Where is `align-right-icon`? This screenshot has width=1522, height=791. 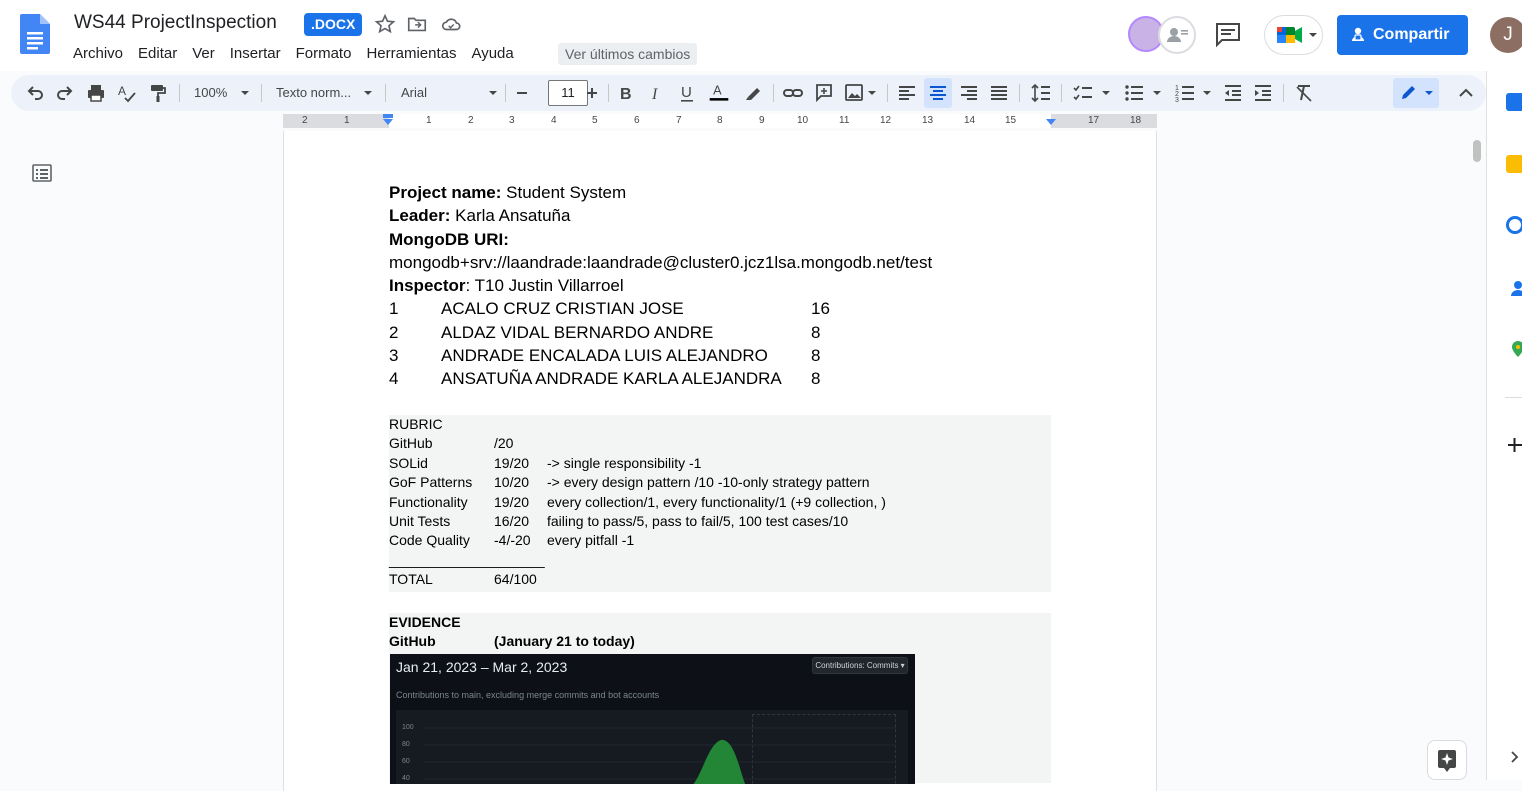 align-right-icon is located at coordinates (969, 93).